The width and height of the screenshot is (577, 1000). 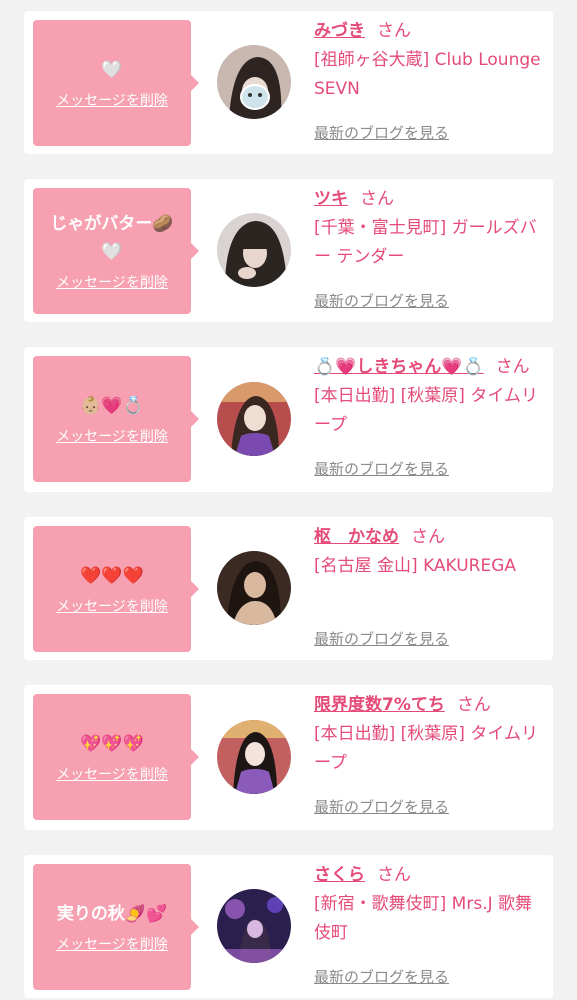 What do you see at coordinates (116, 419) in the screenshot?
I see `message-box: 👶🏼💗💍 メッセージを削除` at bounding box center [116, 419].